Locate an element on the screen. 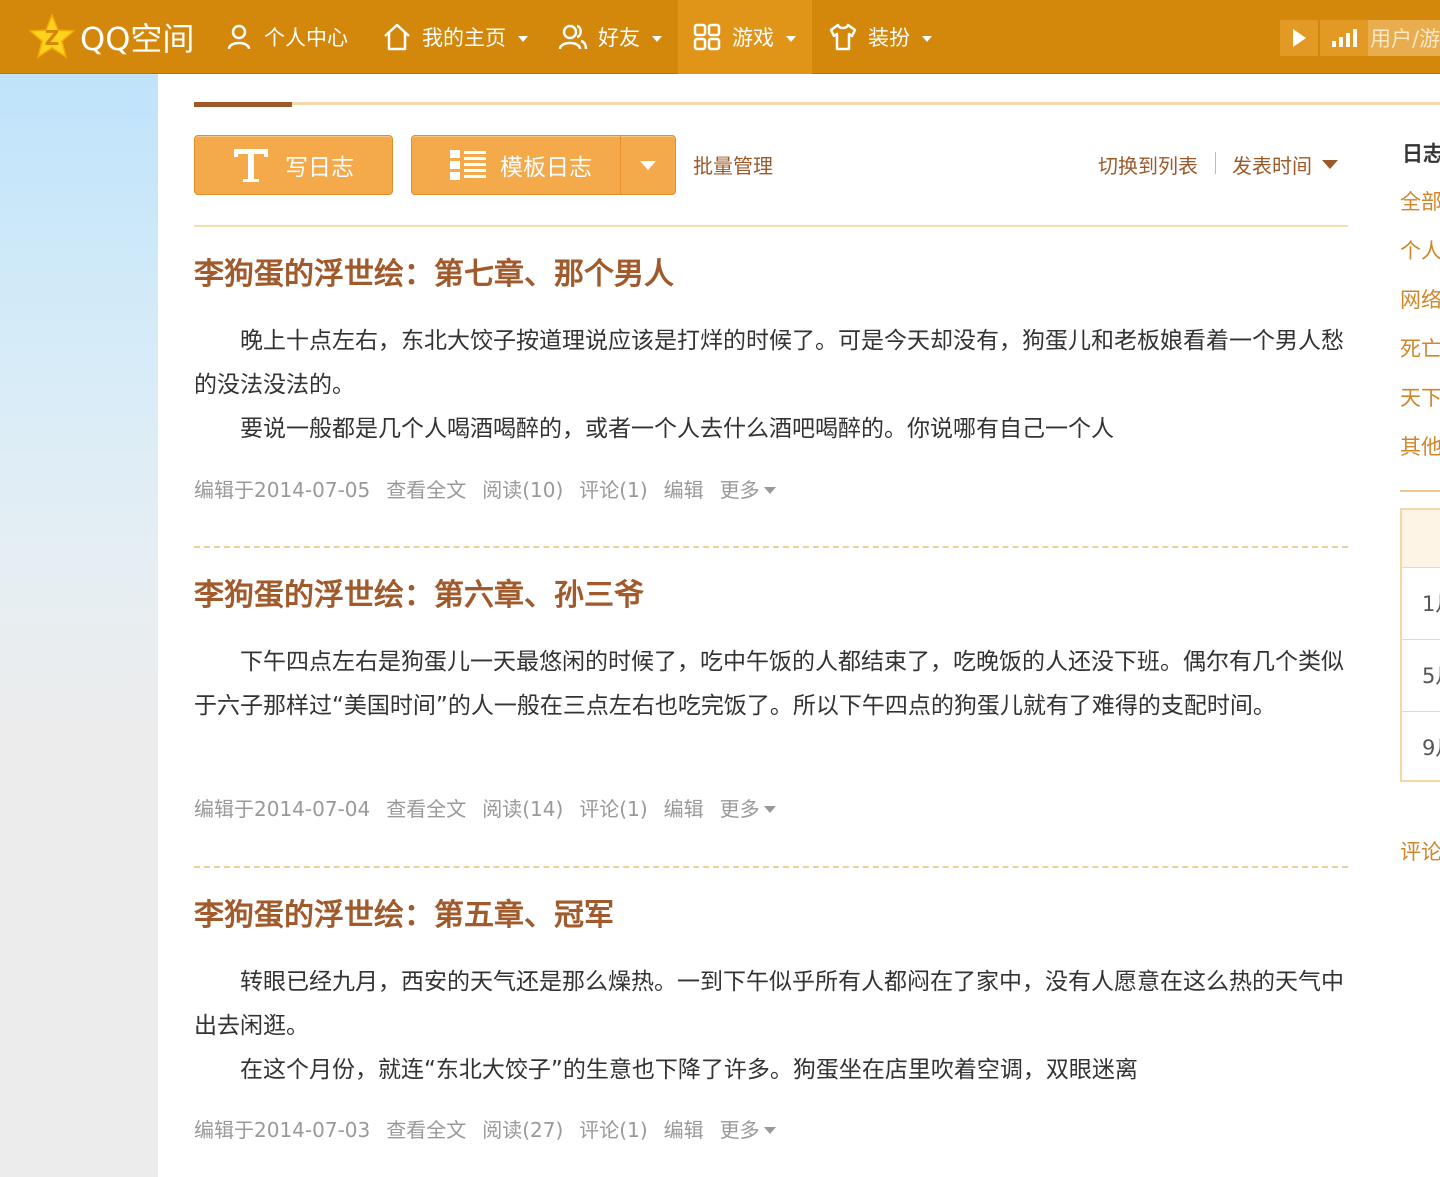 The width and height of the screenshot is (1440, 1177). nav-decorate: 装扮 is located at coordinates (880, 37).